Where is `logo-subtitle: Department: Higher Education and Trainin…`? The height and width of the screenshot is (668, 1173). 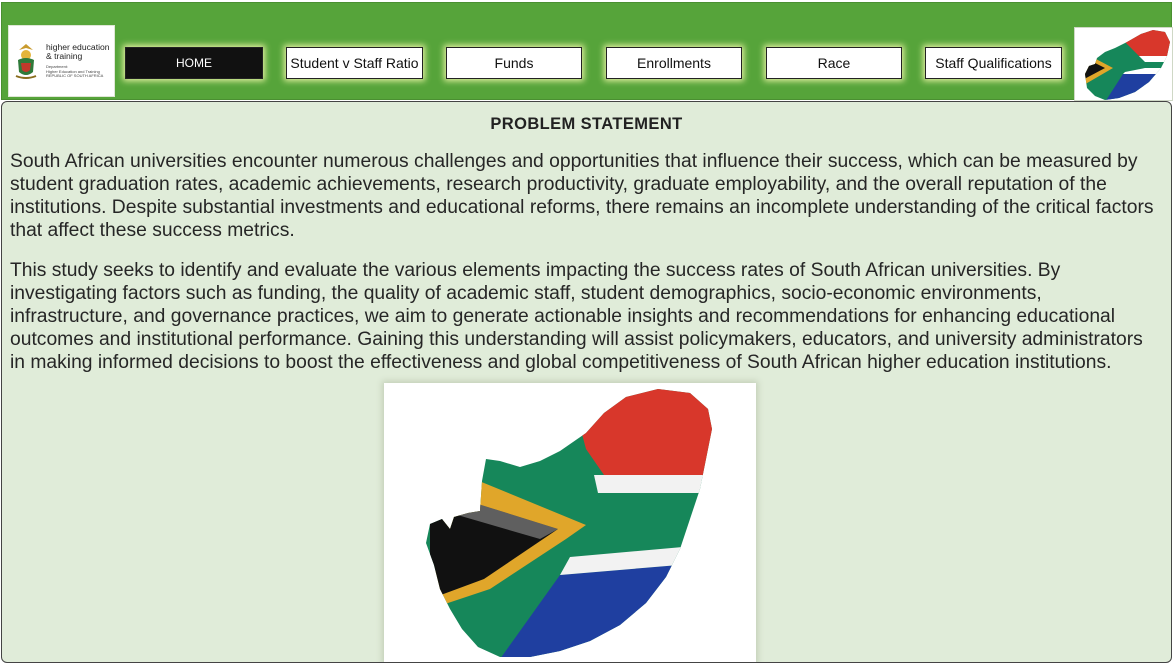 logo-subtitle: Department: Higher Education and Trainin… is located at coordinates (75, 71).